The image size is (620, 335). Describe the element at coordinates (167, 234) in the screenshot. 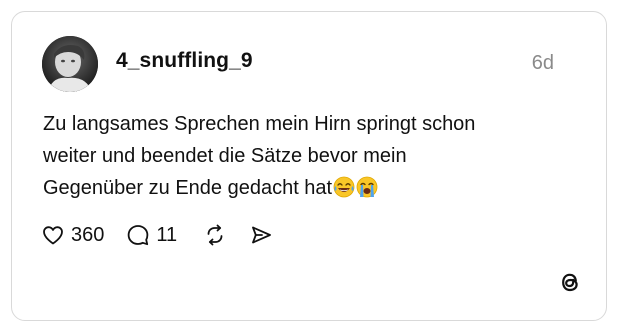

I see `reply-count: 11` at that location.